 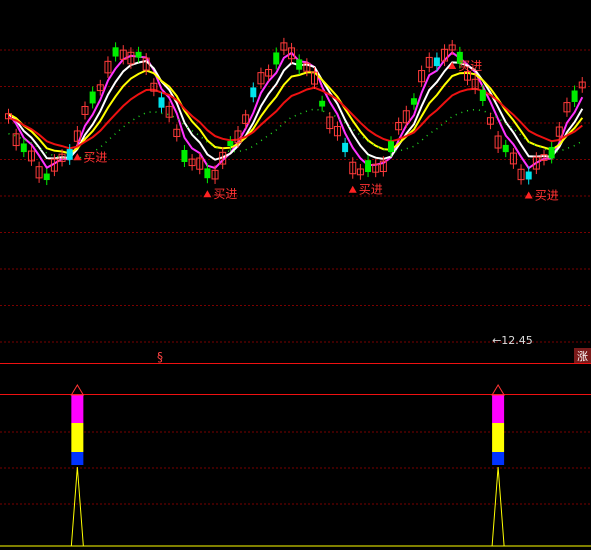 I want to click on corner-badge-text: 涨, so click(x=582, y=356).